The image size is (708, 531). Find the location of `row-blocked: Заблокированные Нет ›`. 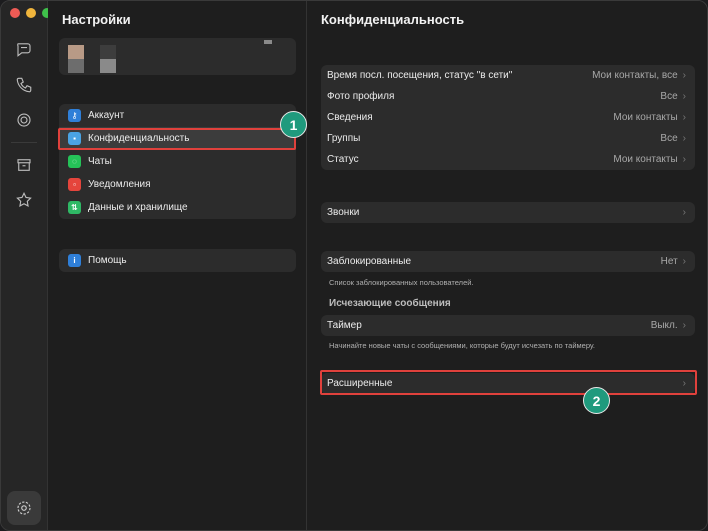

row-blocked: Заблокированные Нет › is located at coordinates (508, 261).